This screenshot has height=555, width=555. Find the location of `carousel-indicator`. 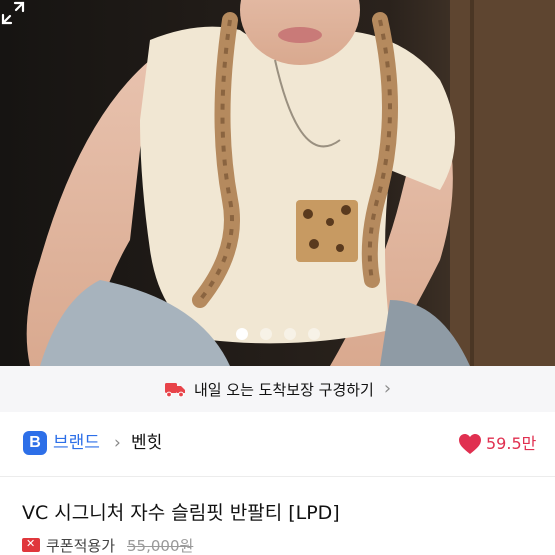

carousel-indicator is located at coordinates (277, 334).